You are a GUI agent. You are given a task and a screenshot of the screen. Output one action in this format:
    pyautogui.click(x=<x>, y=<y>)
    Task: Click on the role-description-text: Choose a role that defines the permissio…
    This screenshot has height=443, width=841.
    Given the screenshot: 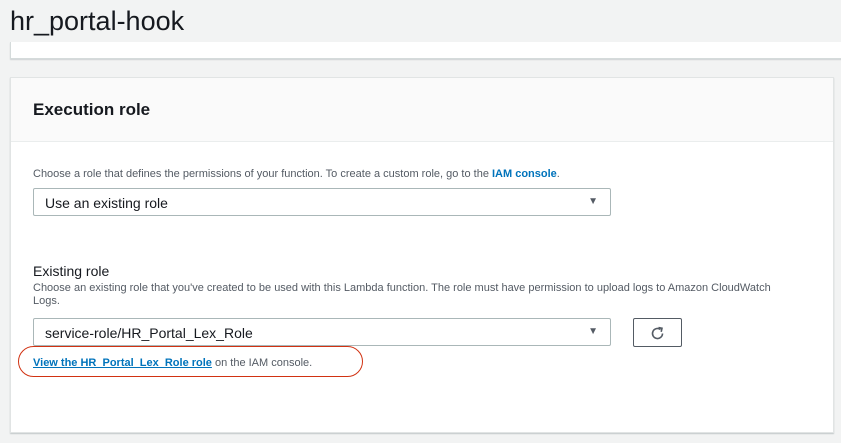 What is the action you would take?
    pyautogui.click(x=262, y=174)
    